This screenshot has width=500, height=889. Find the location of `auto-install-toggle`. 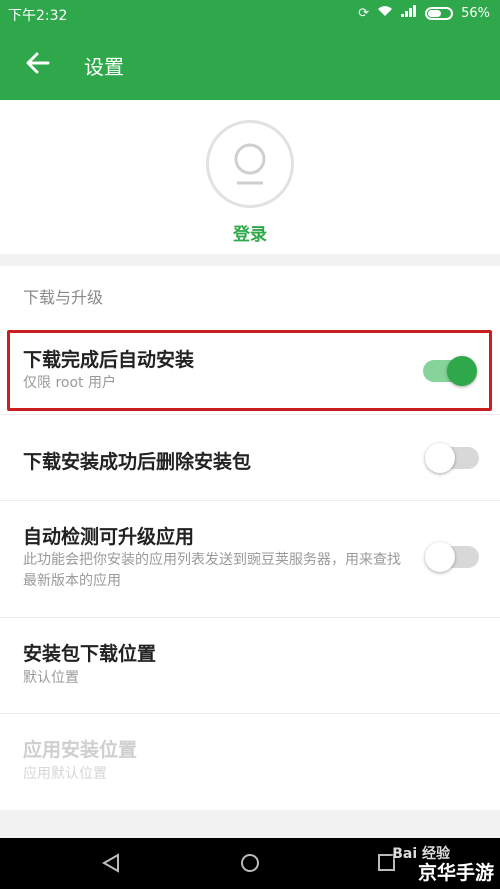

auto-install-toggle is located at coordinates (450, 371).